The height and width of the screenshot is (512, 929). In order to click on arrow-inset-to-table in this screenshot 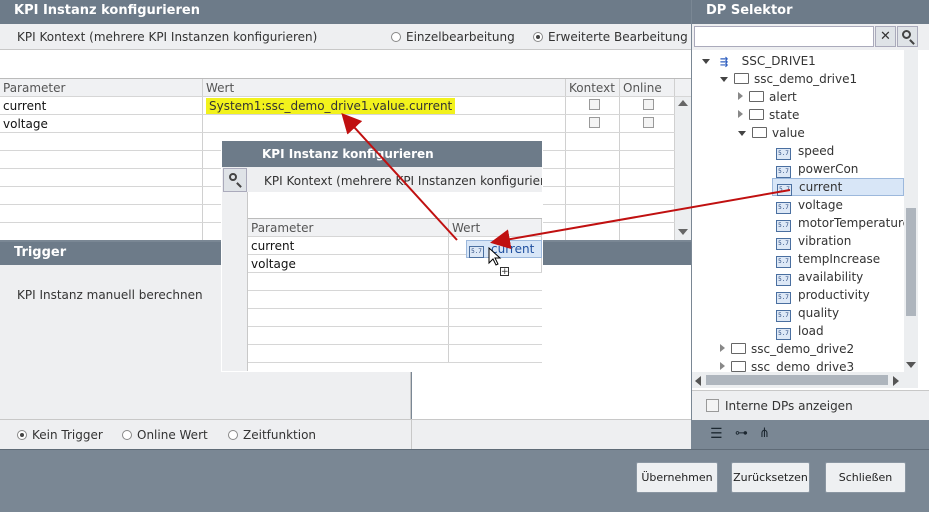, I will do `click(399, 177)`.